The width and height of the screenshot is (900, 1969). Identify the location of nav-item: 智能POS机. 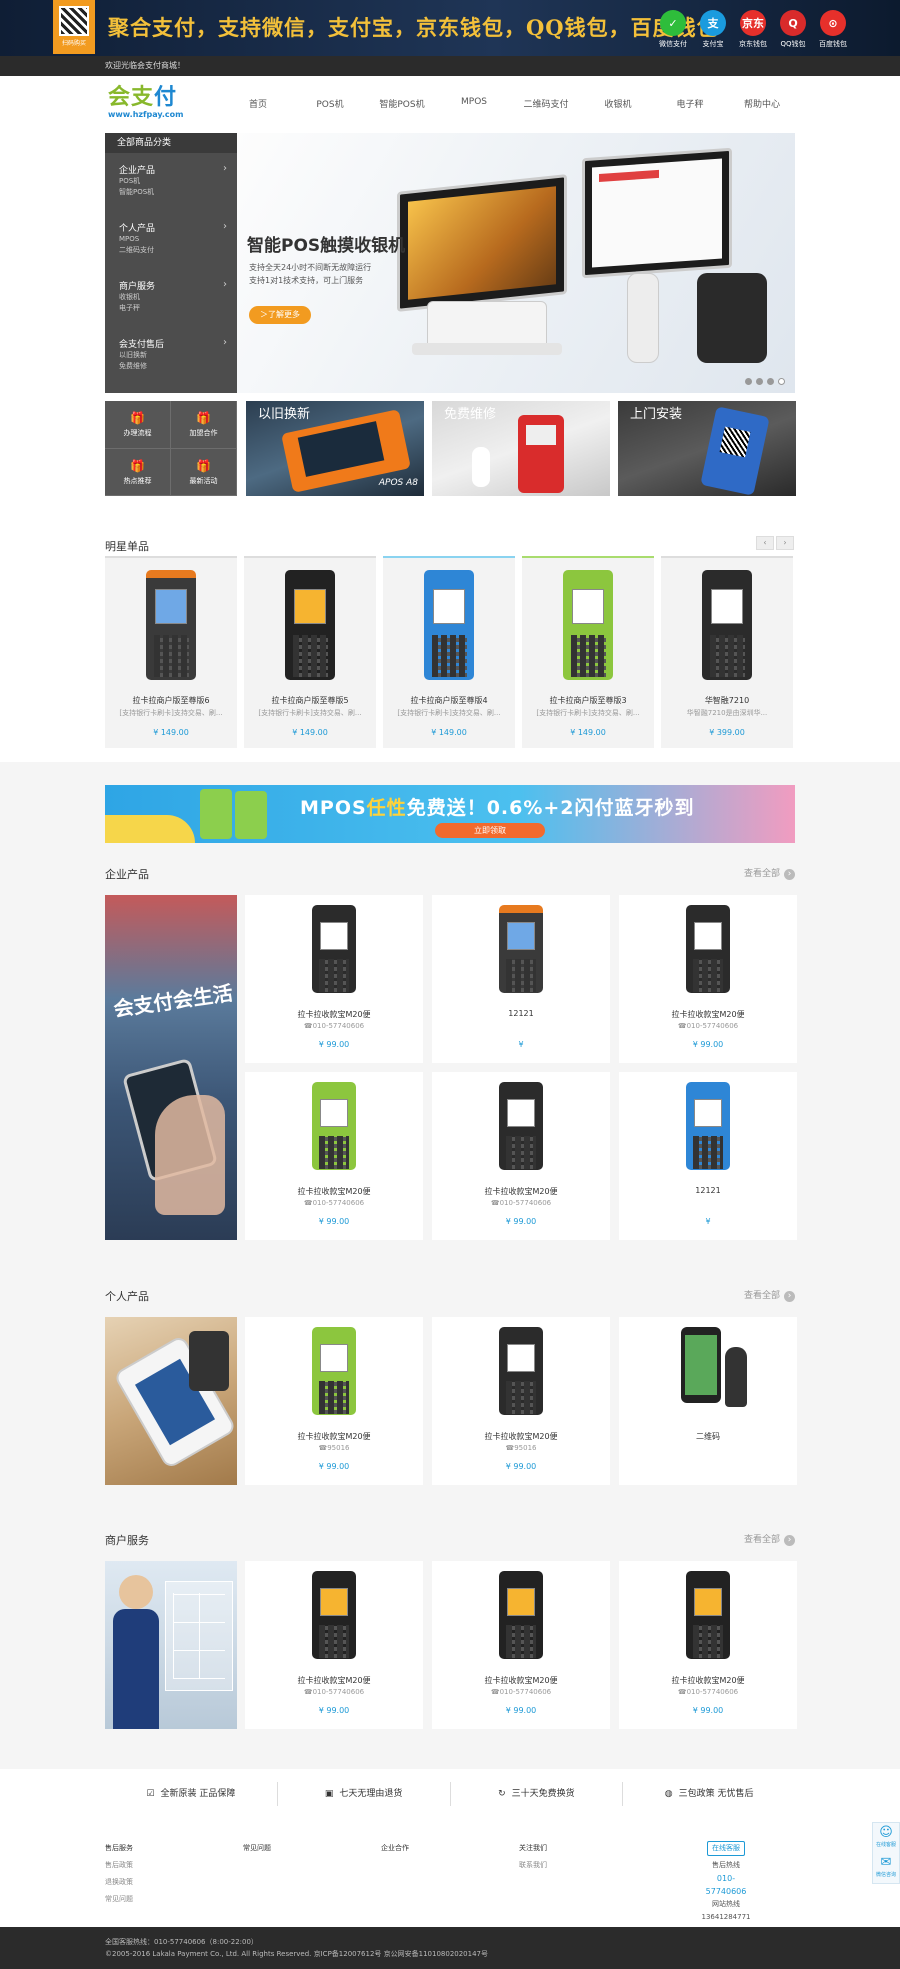
(402, 103).